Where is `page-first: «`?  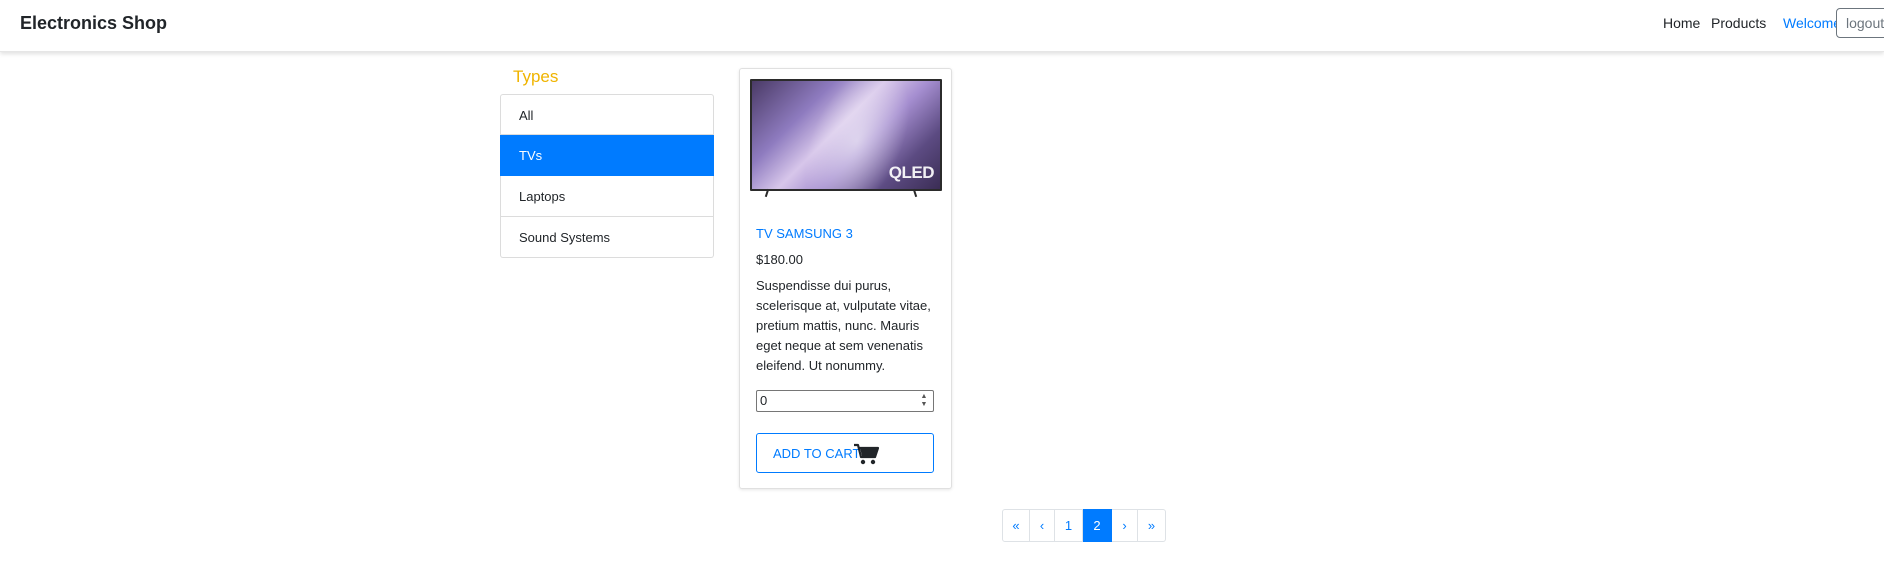
page-first: « is located at coordinates (1016, 525).